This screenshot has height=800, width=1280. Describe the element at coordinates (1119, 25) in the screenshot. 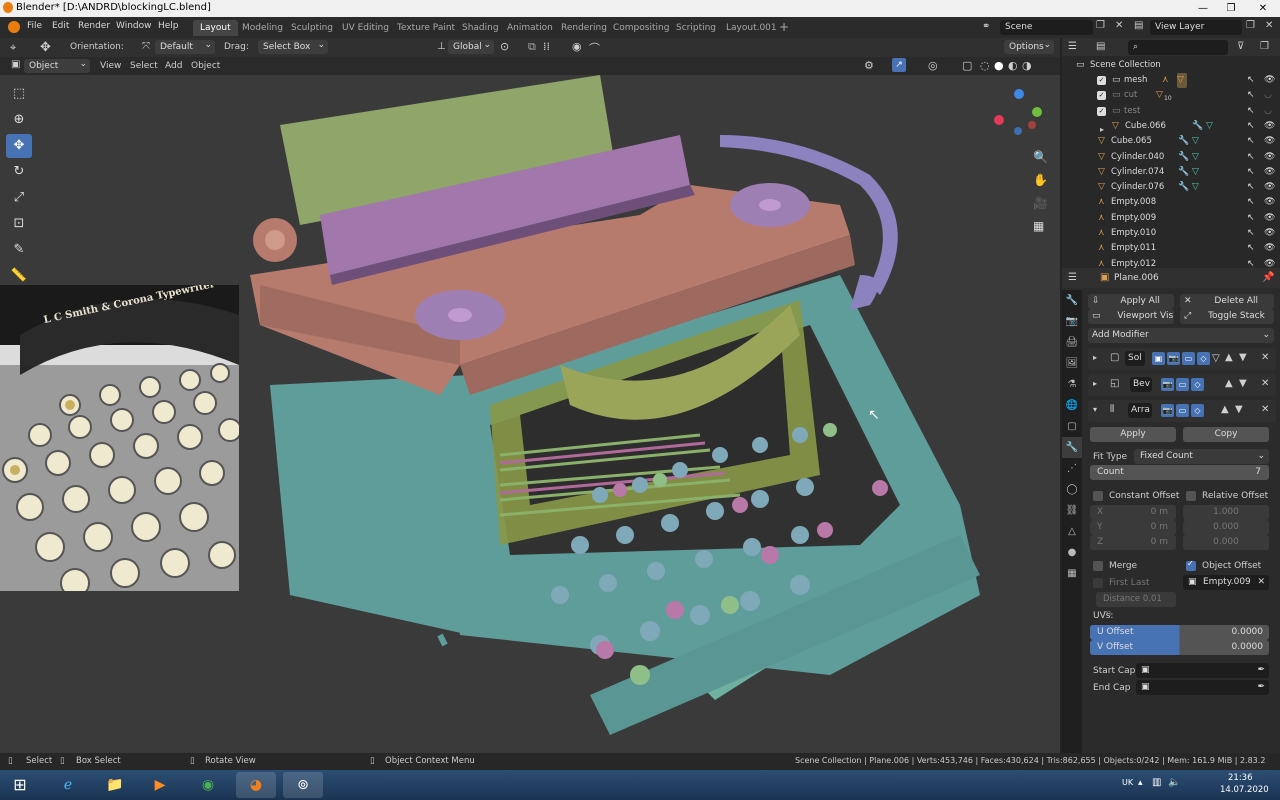

I see `delete-scene-icon: ✕` at that location.